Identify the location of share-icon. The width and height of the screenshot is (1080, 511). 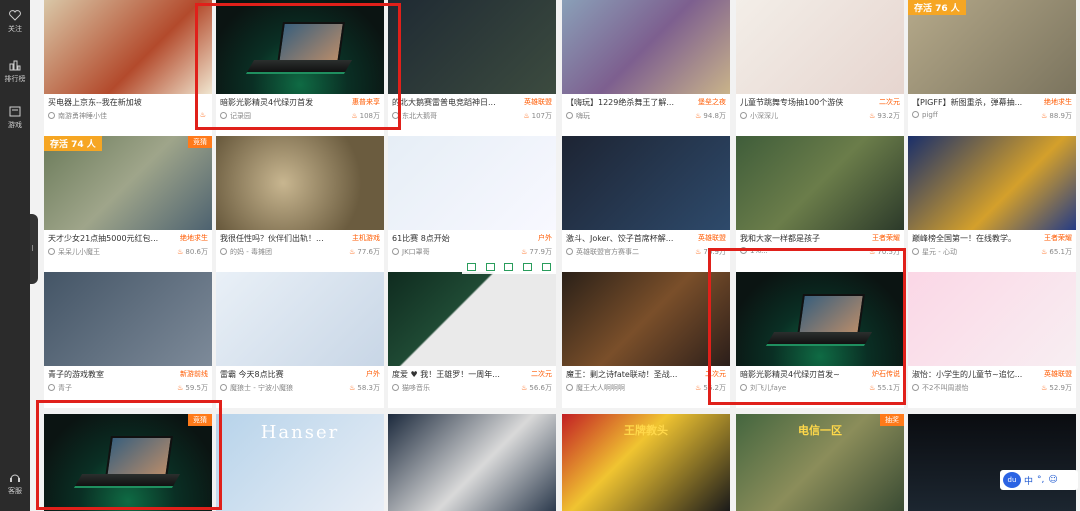
(528, 267).